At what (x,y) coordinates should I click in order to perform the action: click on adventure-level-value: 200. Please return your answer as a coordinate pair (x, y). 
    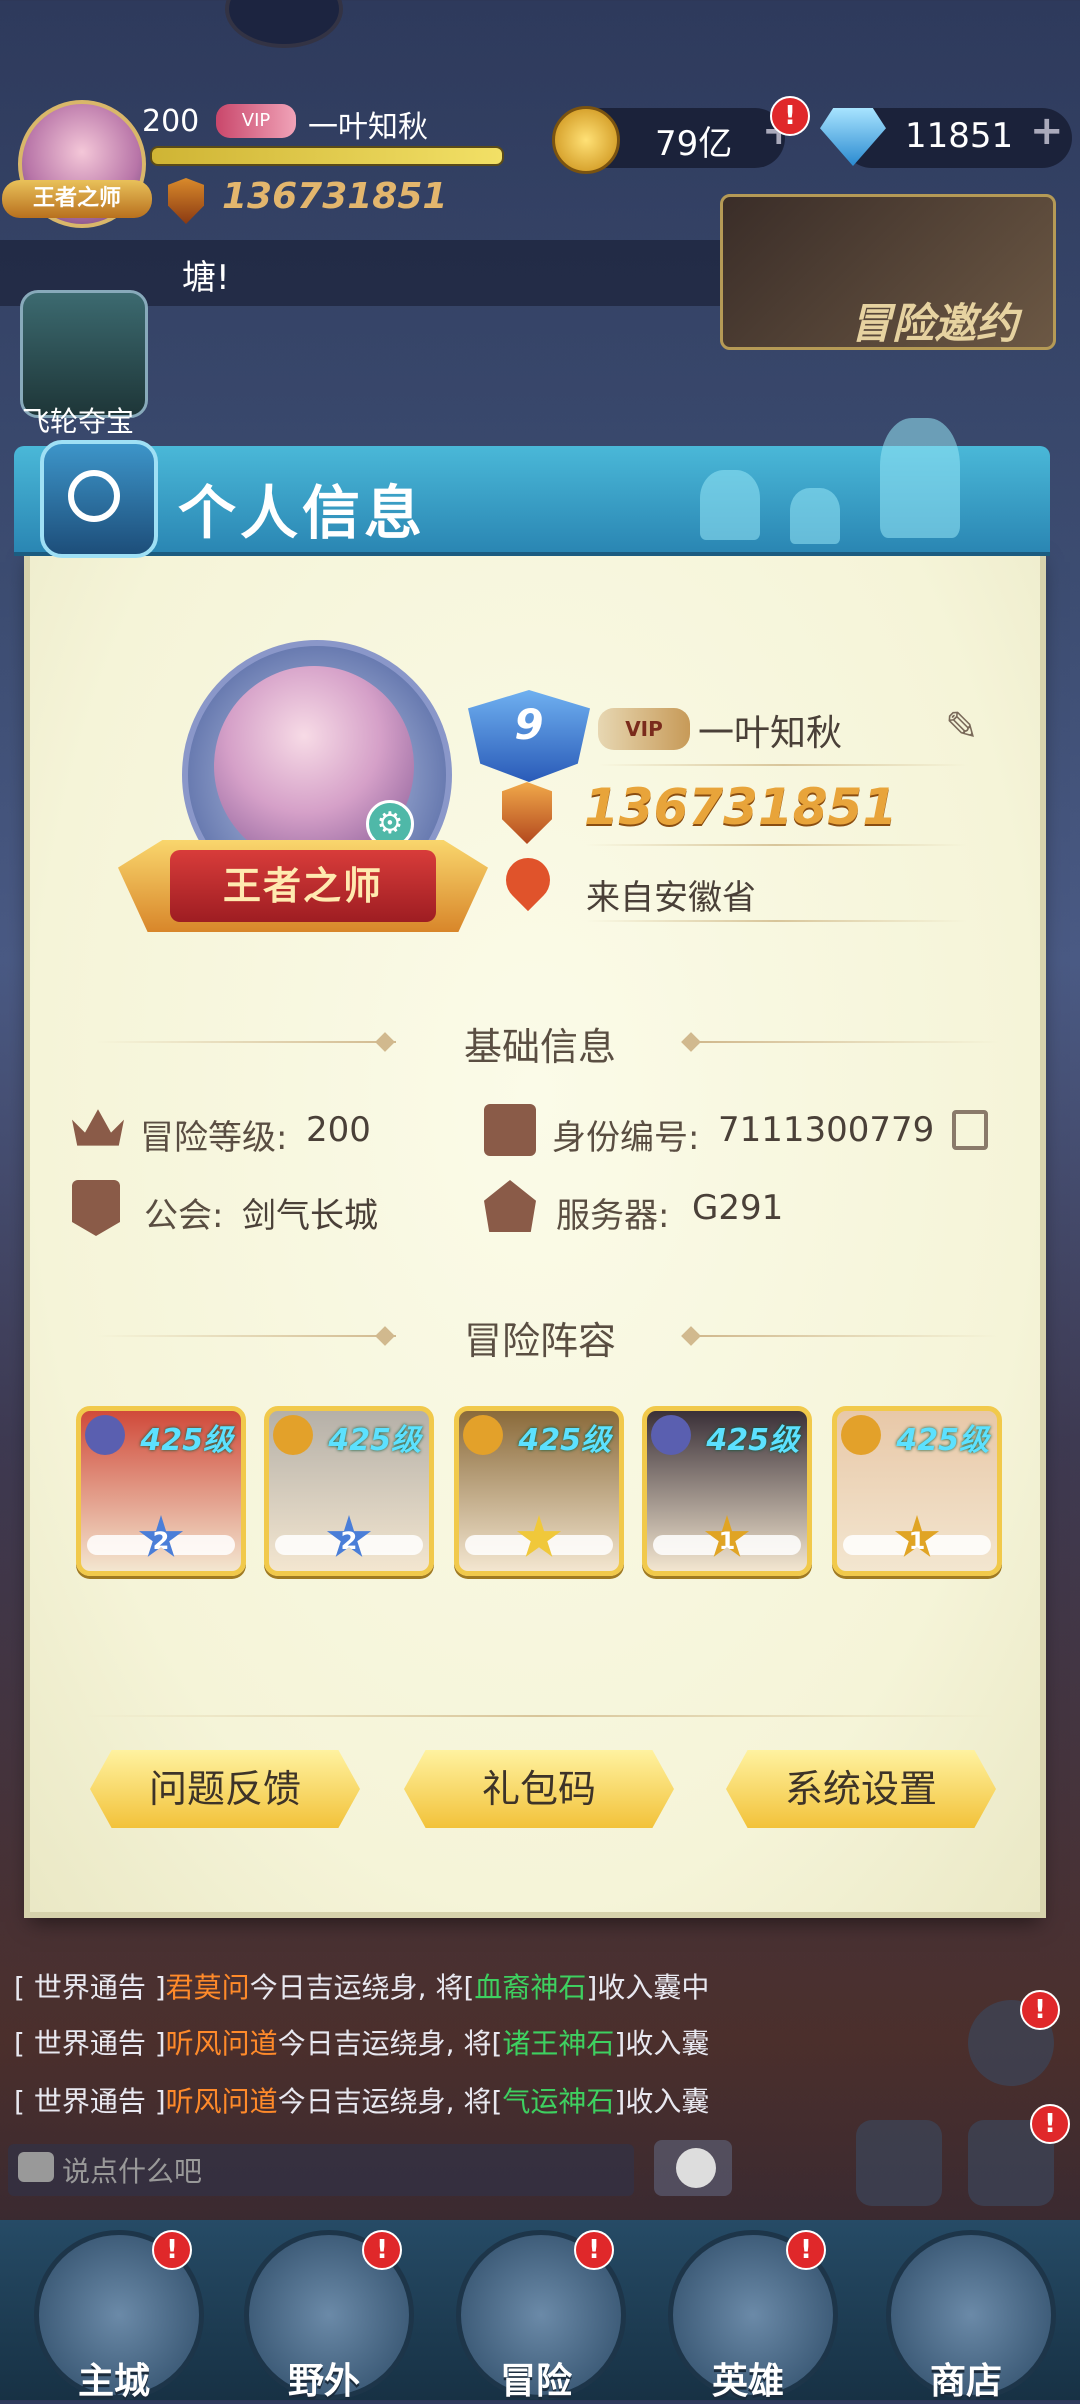
    Looking at the image, I should click on (338, 1130).